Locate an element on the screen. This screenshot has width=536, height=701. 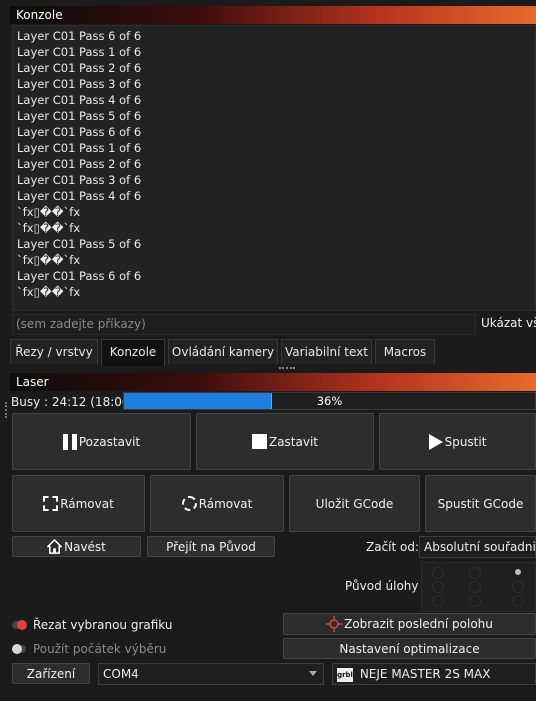
frame-circle-button: Rámovat is located at coordinates (217, 503).